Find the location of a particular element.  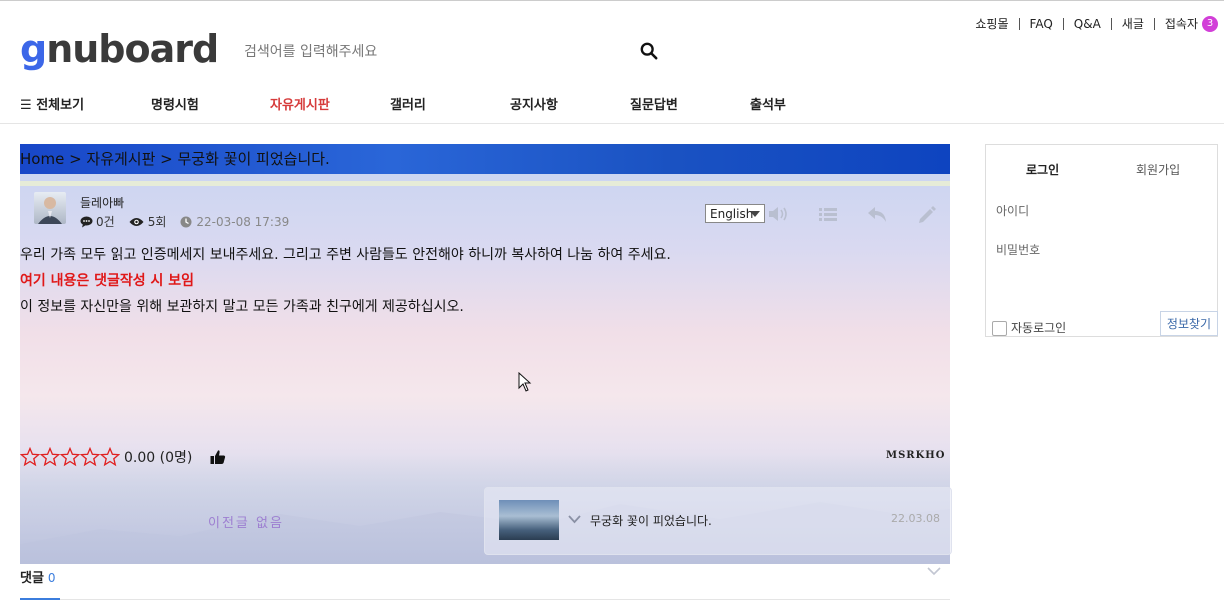

list-icon is located at coordinates (828, 214).